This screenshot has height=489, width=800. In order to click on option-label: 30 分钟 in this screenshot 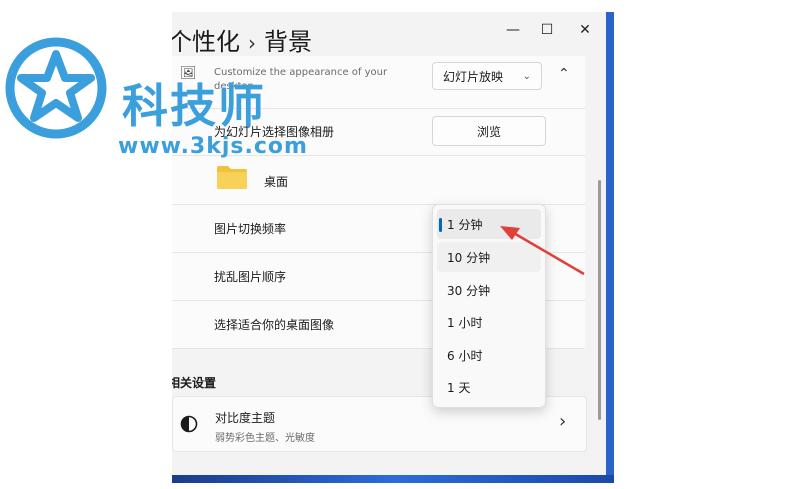, I will do `click(469, 290)`.